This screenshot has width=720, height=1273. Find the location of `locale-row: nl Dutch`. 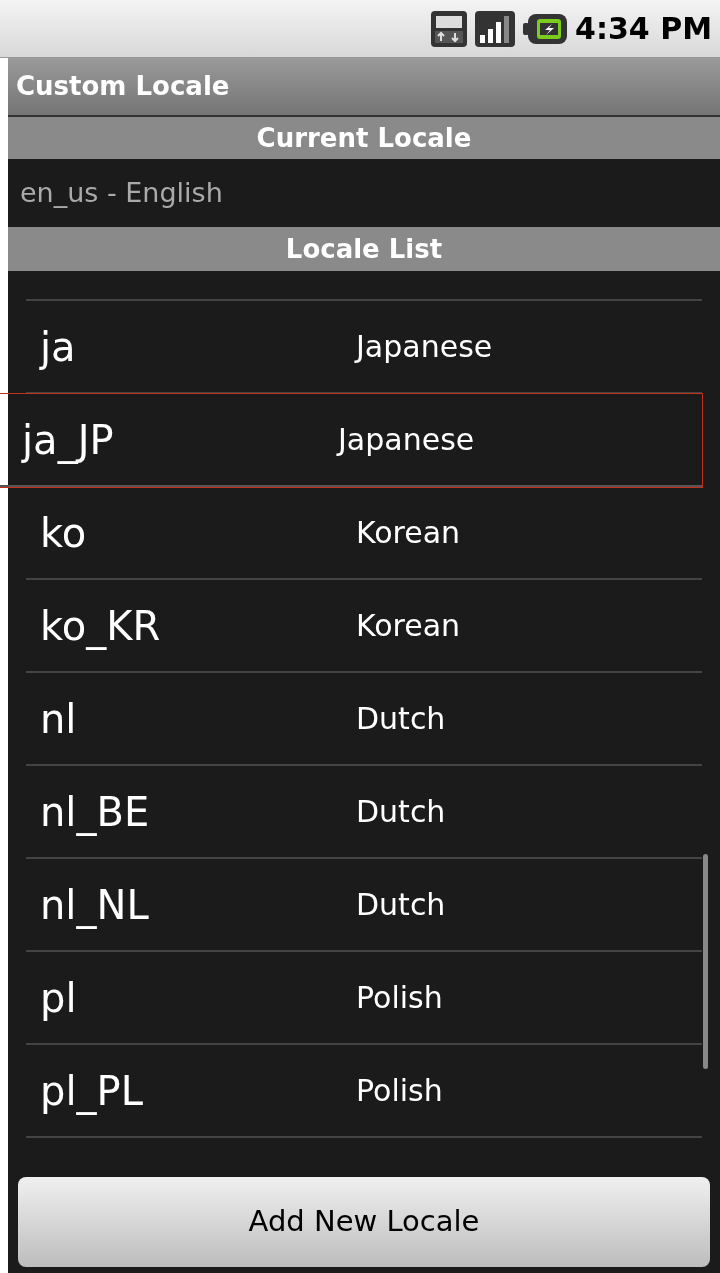

locale-row: nl Dutch is located at coordinates (364, 719).